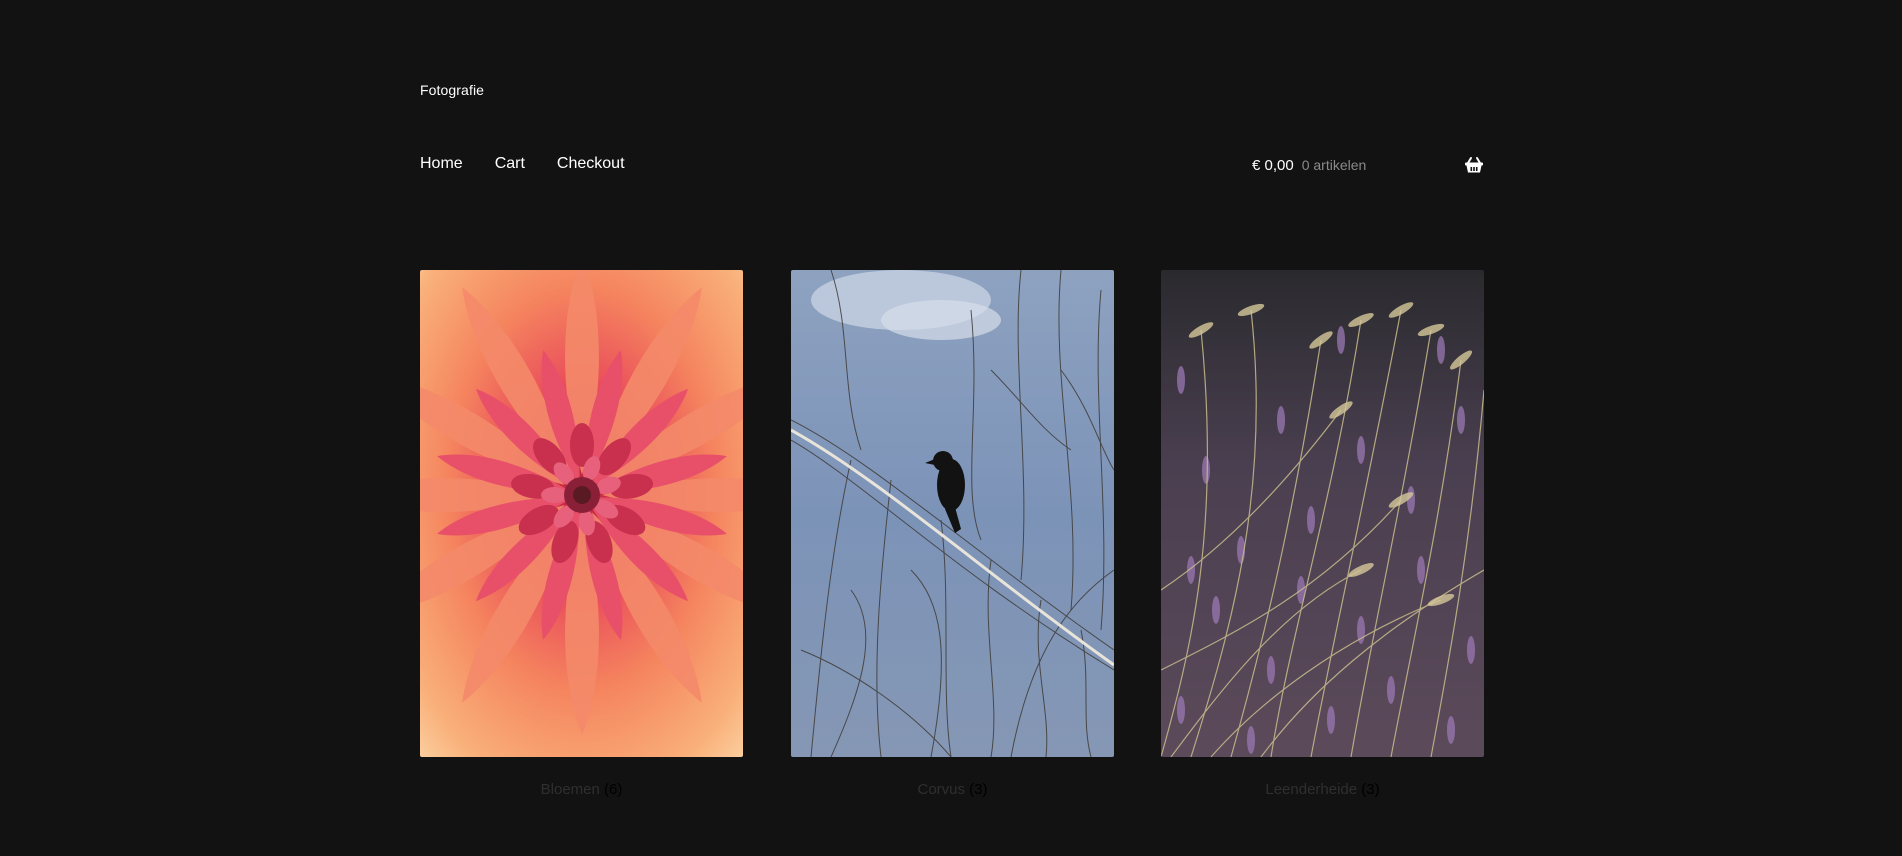  I want to click on dahlia-flower-image, so click(581, 513).